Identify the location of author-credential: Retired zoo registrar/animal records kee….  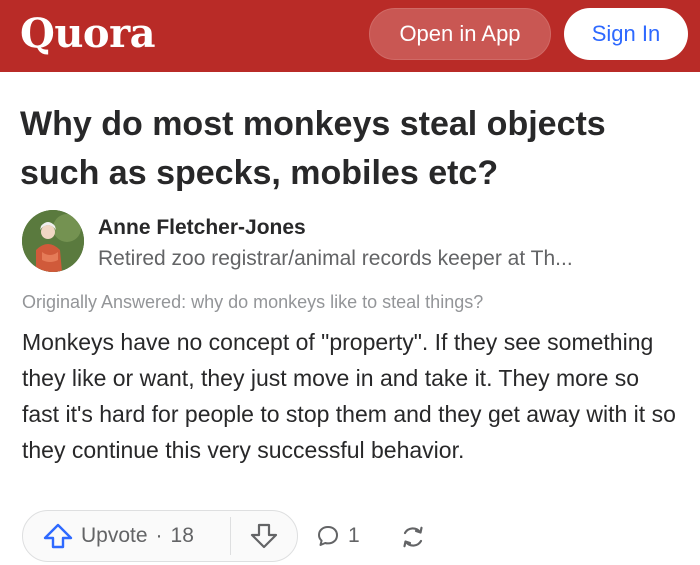
(335, 258).